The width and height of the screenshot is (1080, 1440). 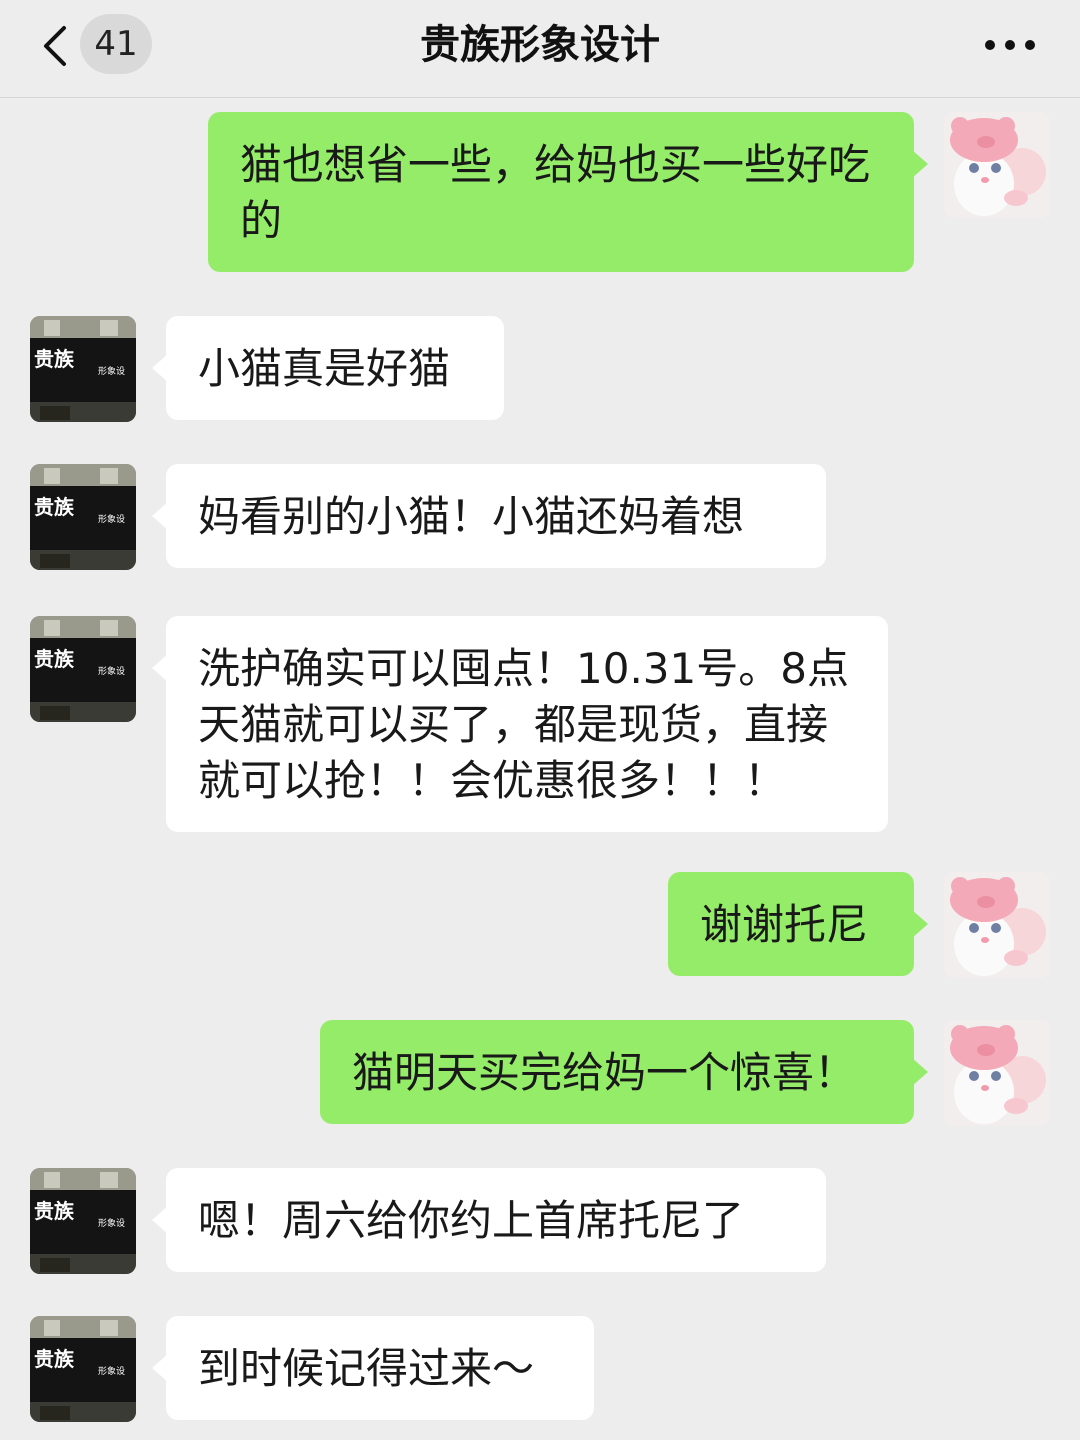 I want to click on chat-header: 41 贵族形象设计, so click(x=540, y=49).